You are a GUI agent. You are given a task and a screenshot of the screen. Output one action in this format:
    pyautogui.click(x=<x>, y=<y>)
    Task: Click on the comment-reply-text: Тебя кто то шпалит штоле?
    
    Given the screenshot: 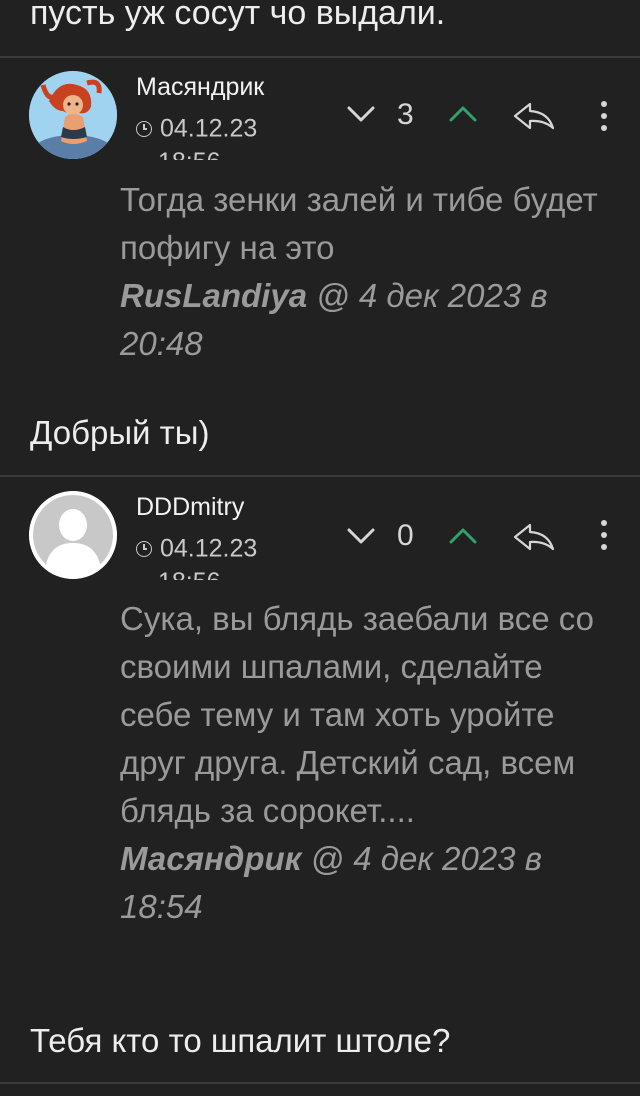 What is the action you would take?
    pyautogui.click(x=240, y=1040)
    